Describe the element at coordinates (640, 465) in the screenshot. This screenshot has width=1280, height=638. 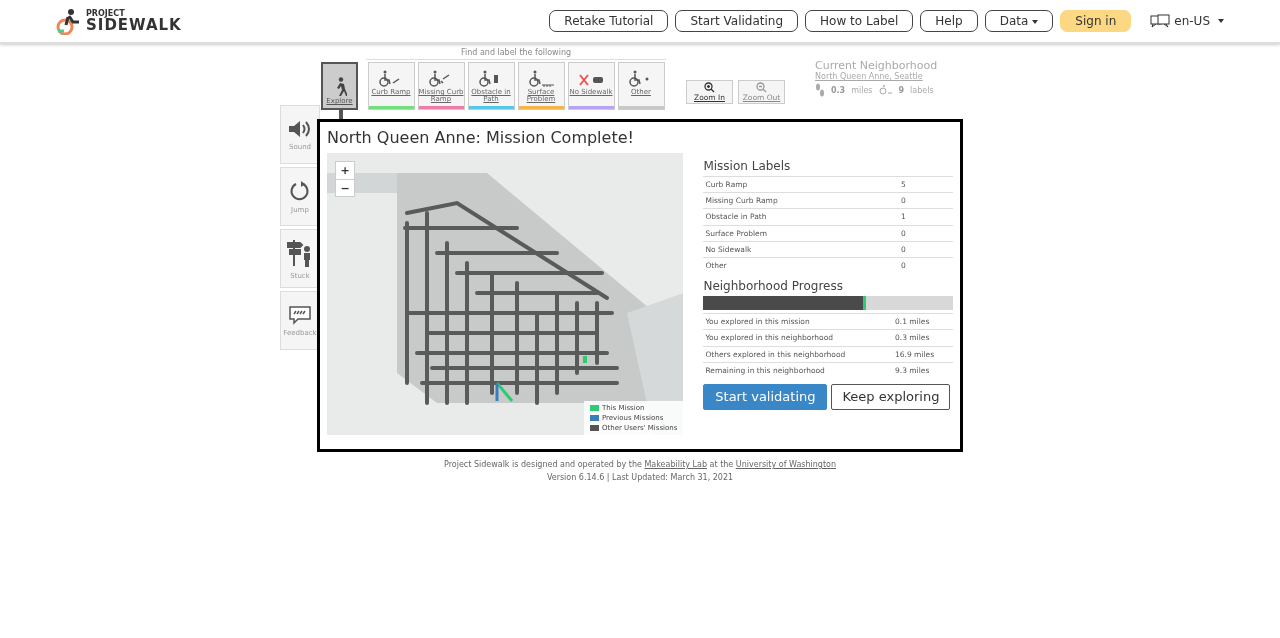
I see `footer-credit: Project Sidewalk is designed and operated by the Makeability Lab at the University of Washington` at that location.